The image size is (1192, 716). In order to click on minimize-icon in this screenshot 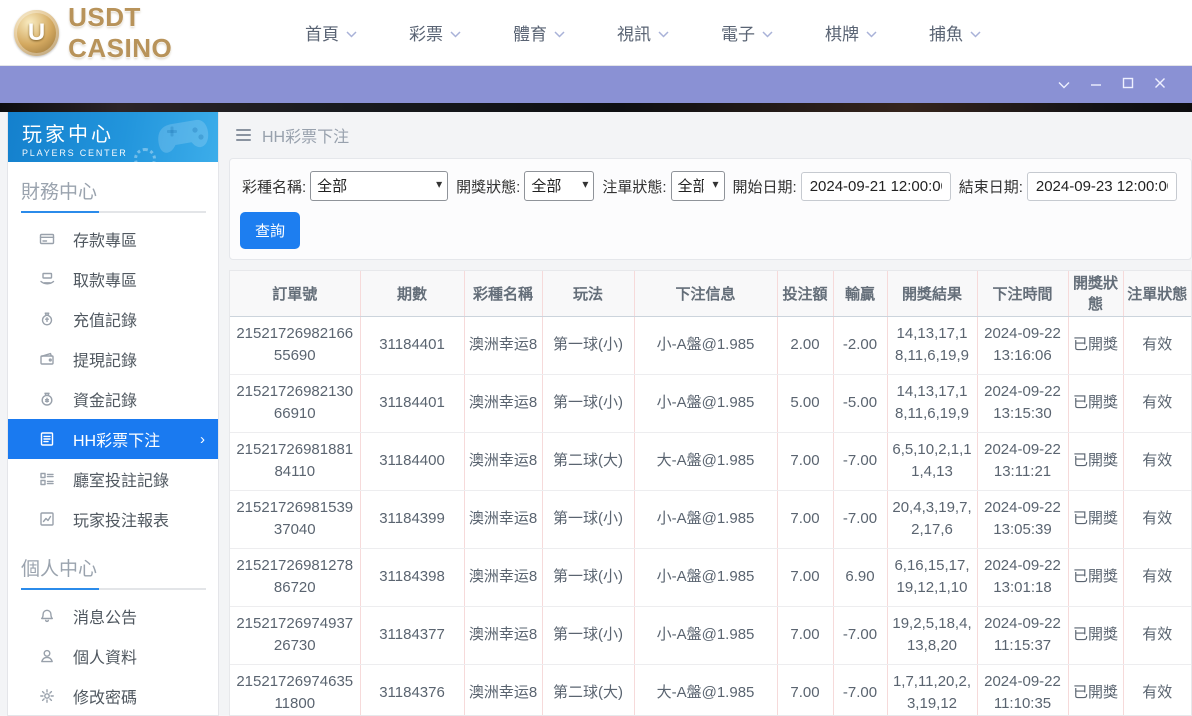, I will do `click(1096, 85)`.